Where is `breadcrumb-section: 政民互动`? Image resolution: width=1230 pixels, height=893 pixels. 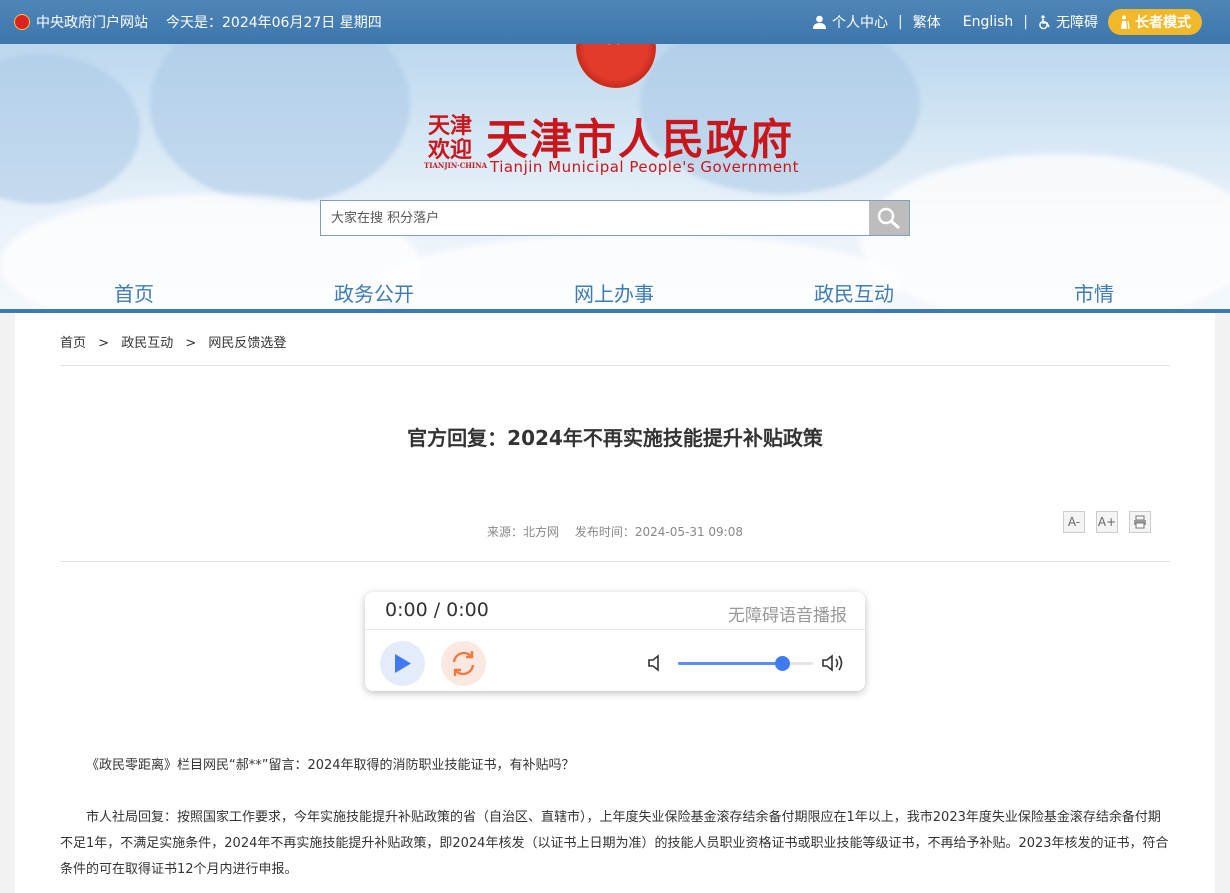 breadcrumb-section: 政民互动 is located at coordinates (147, 343).